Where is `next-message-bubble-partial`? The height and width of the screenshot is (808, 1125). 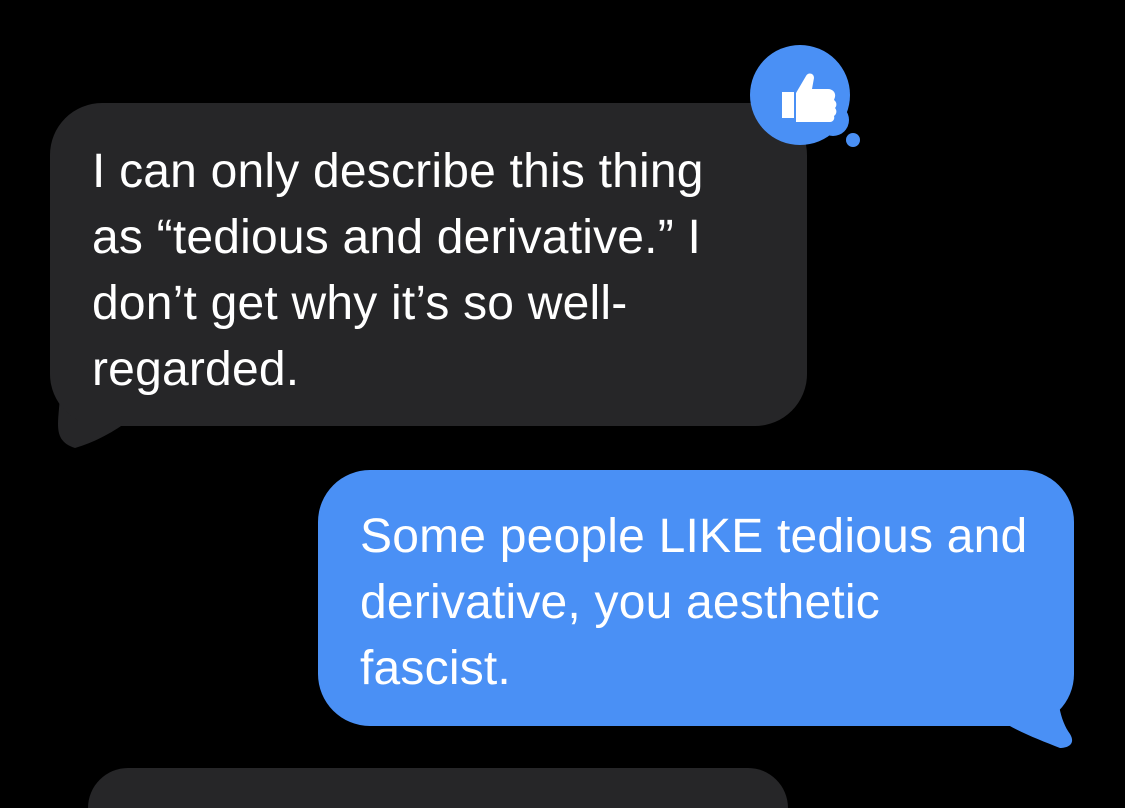
next-message-bubble-partial is located at coordinates (438, 788).